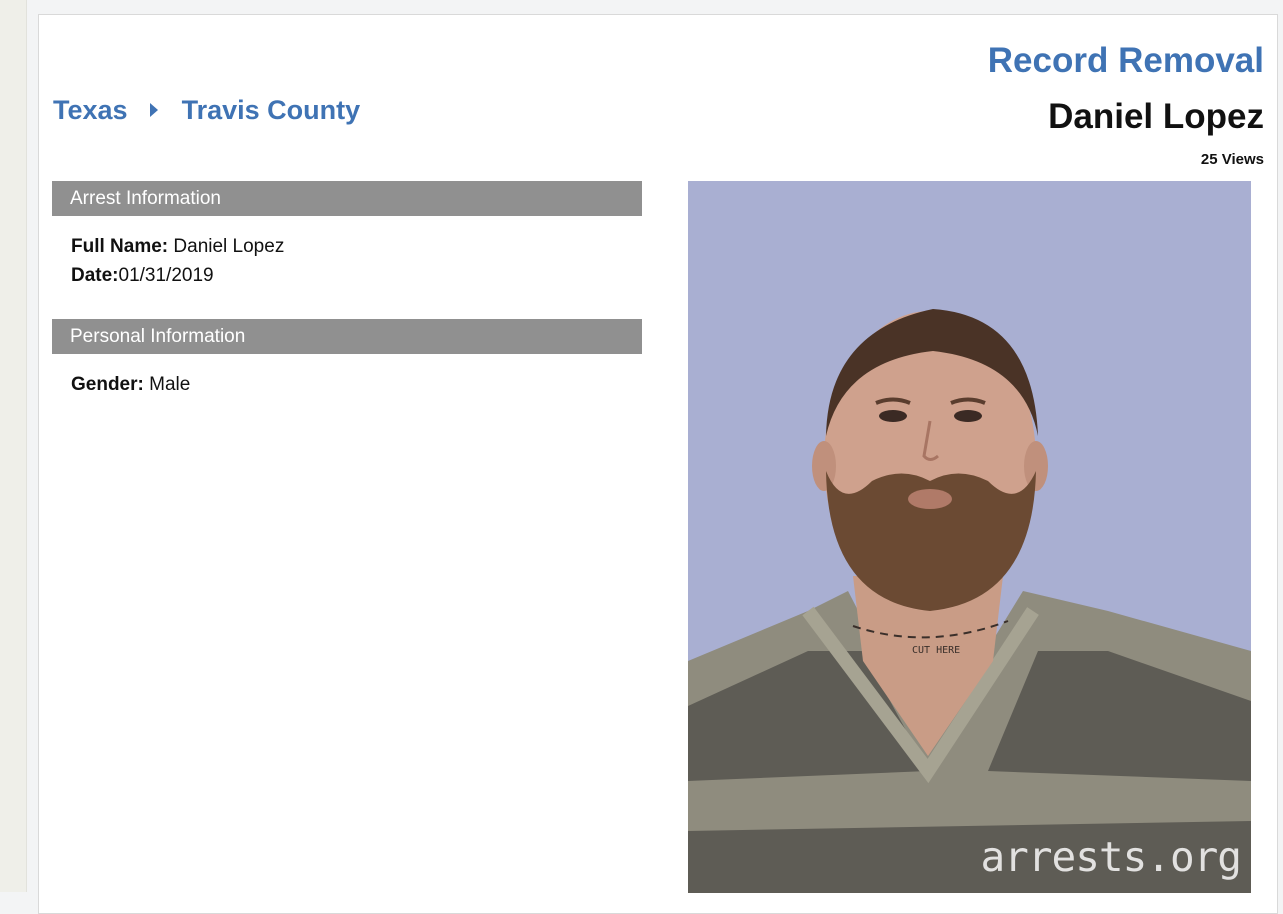 Image resolution: width=1283 pixels, height=914 pixels. What do you see at coordinates (120, 246) in the screenshot?
I see `full-name-label: Full Name:` at bounding box center [120, 246].